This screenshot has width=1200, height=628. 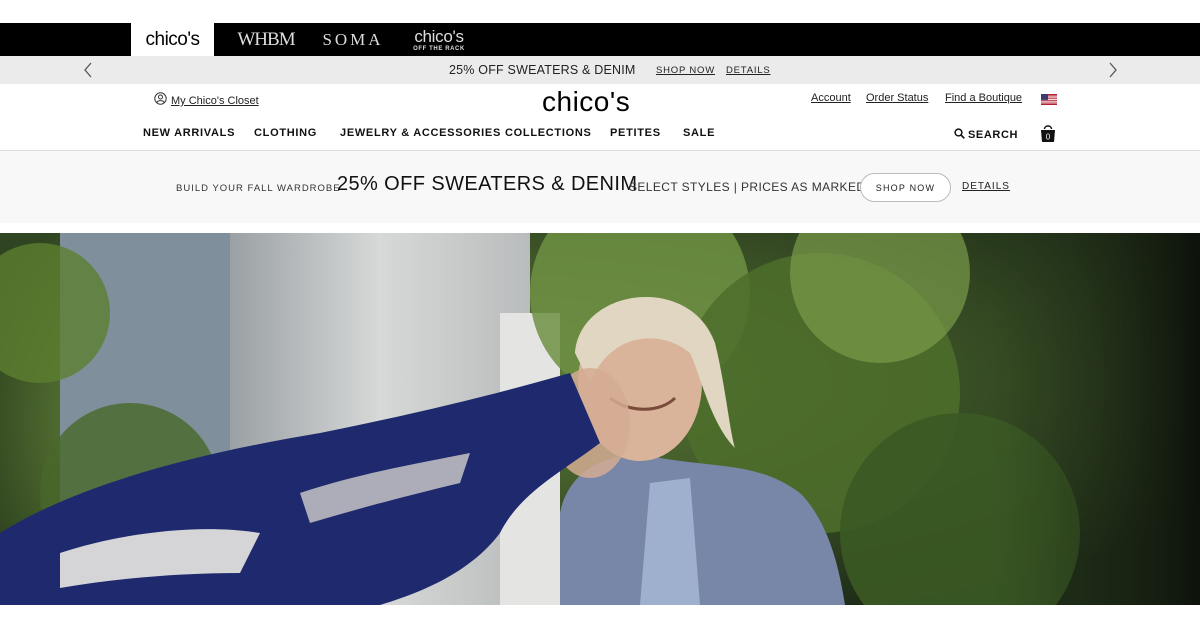 I want to click on user-icon, so click(x=160, y=101).